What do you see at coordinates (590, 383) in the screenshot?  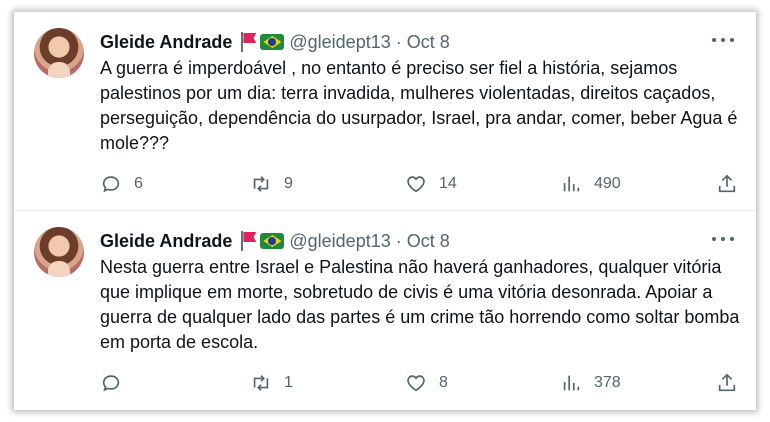 I see `views-button: 378` at bounding box center [590, 383].